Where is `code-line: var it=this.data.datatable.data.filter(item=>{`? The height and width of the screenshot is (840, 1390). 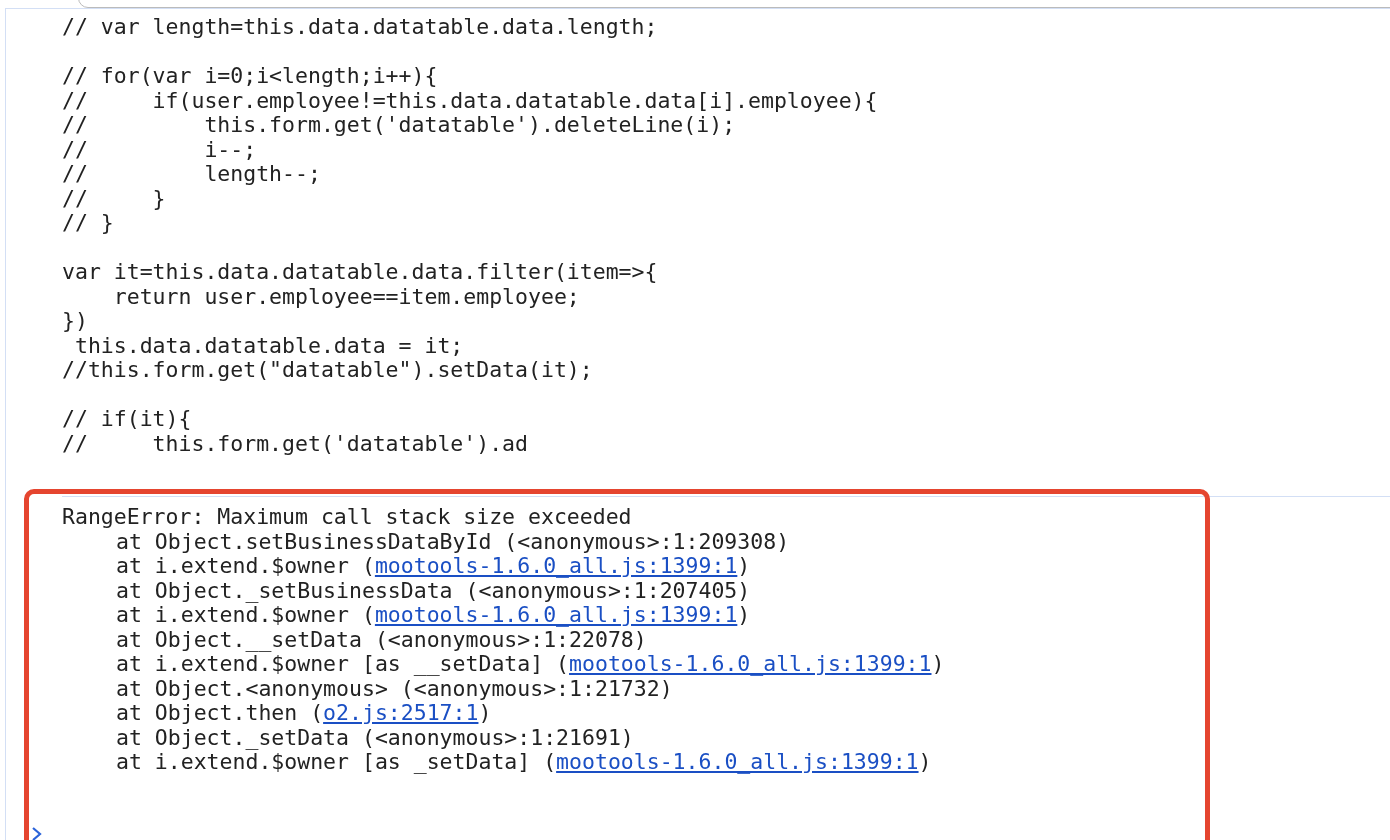 code-line: var it=this.data.datatable.data.filter(item=>{ is located at coordinates (360, 272).